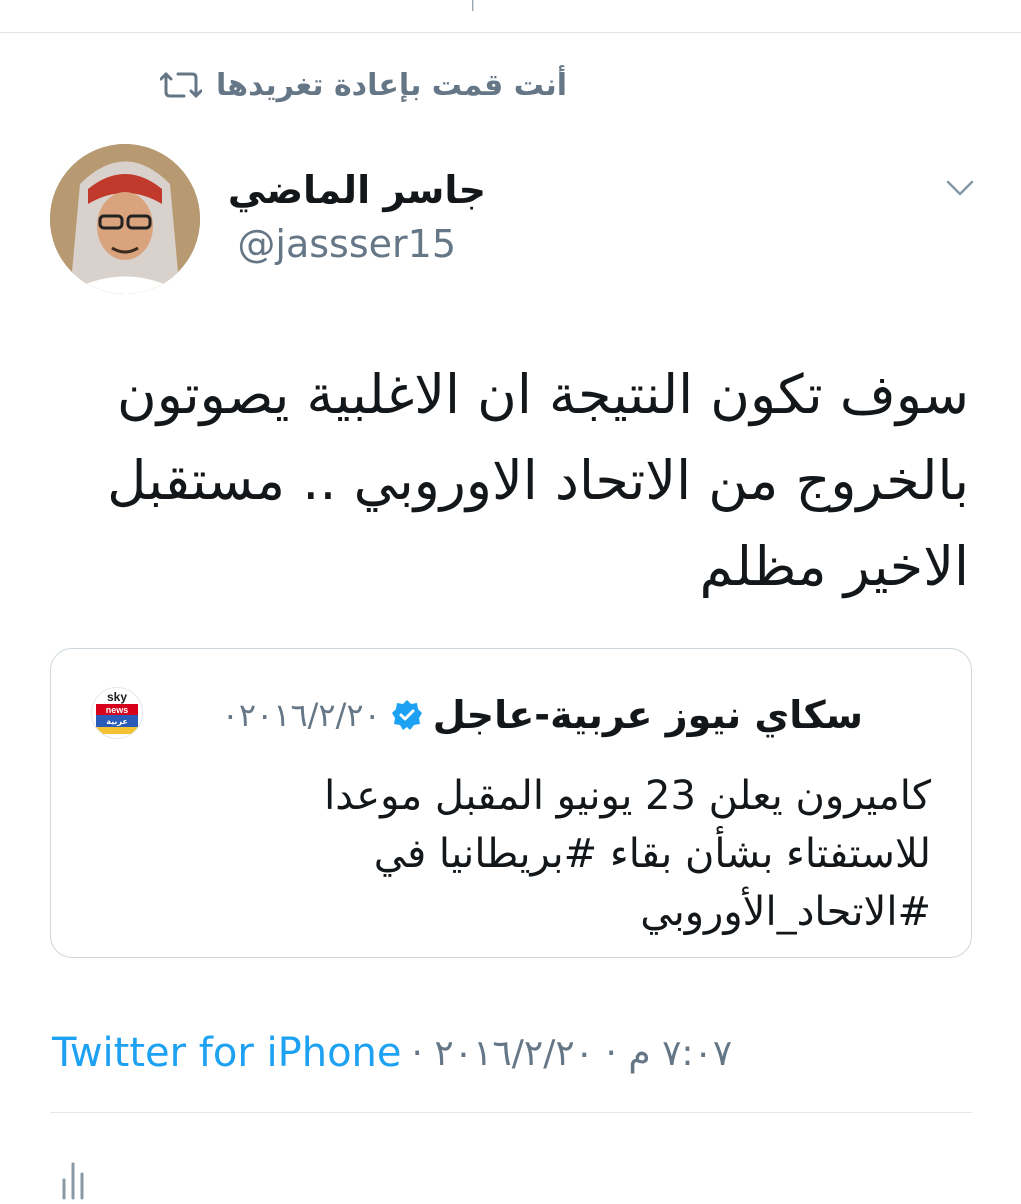 The height and width of the screenshot is (1204, 1021). I want to click on author-handle: @jassser15, so click(346, 244).